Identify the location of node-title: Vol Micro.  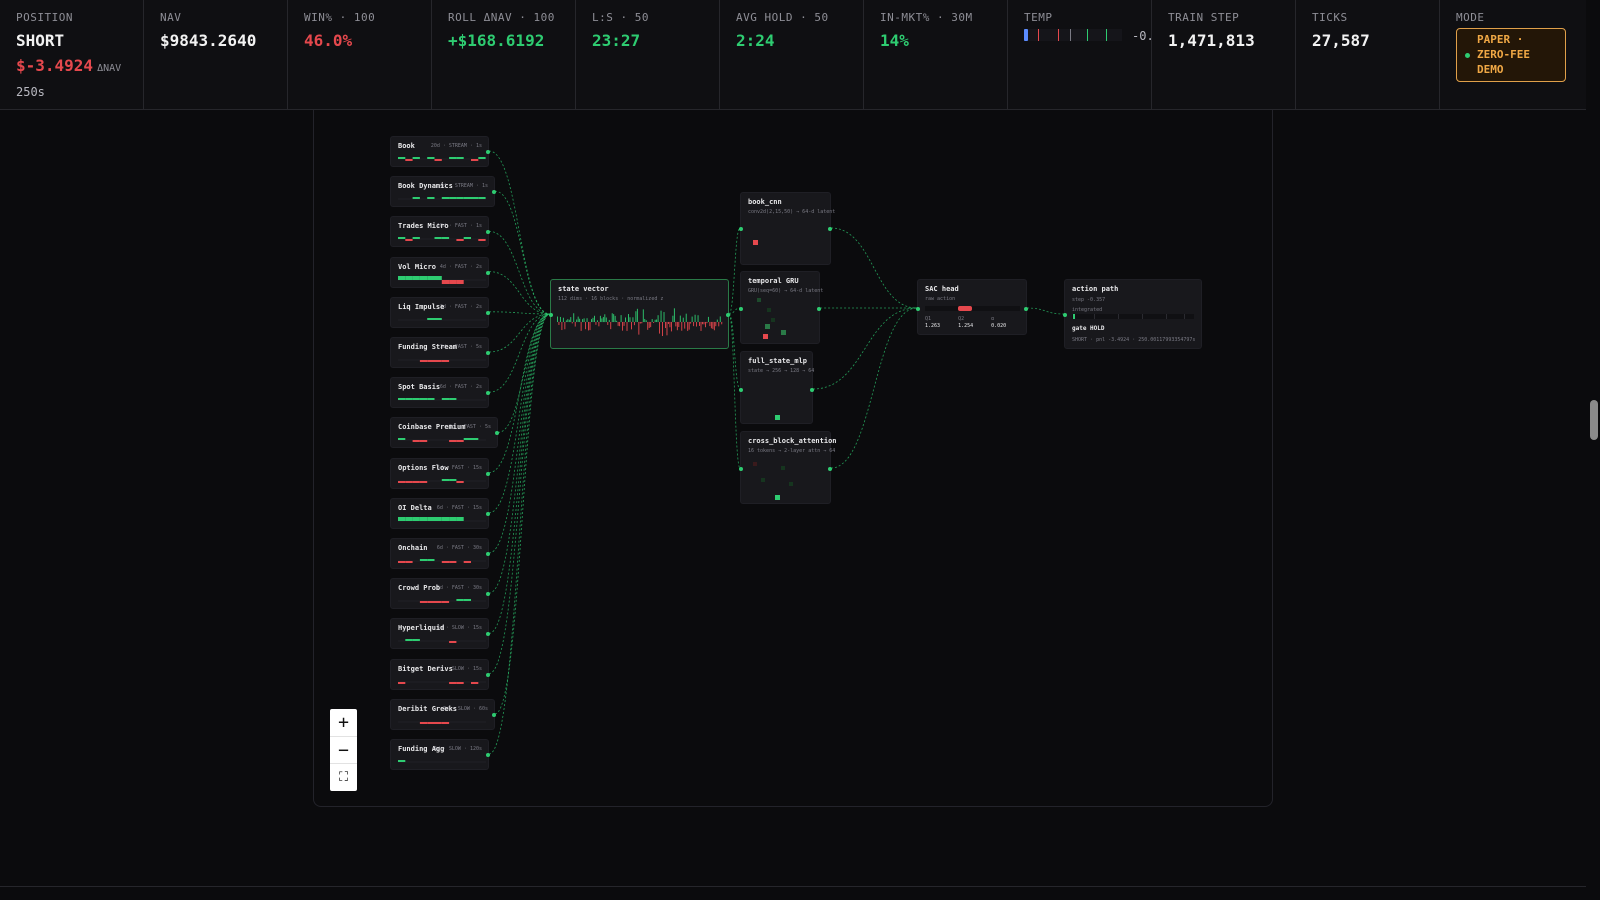
(417, 266).